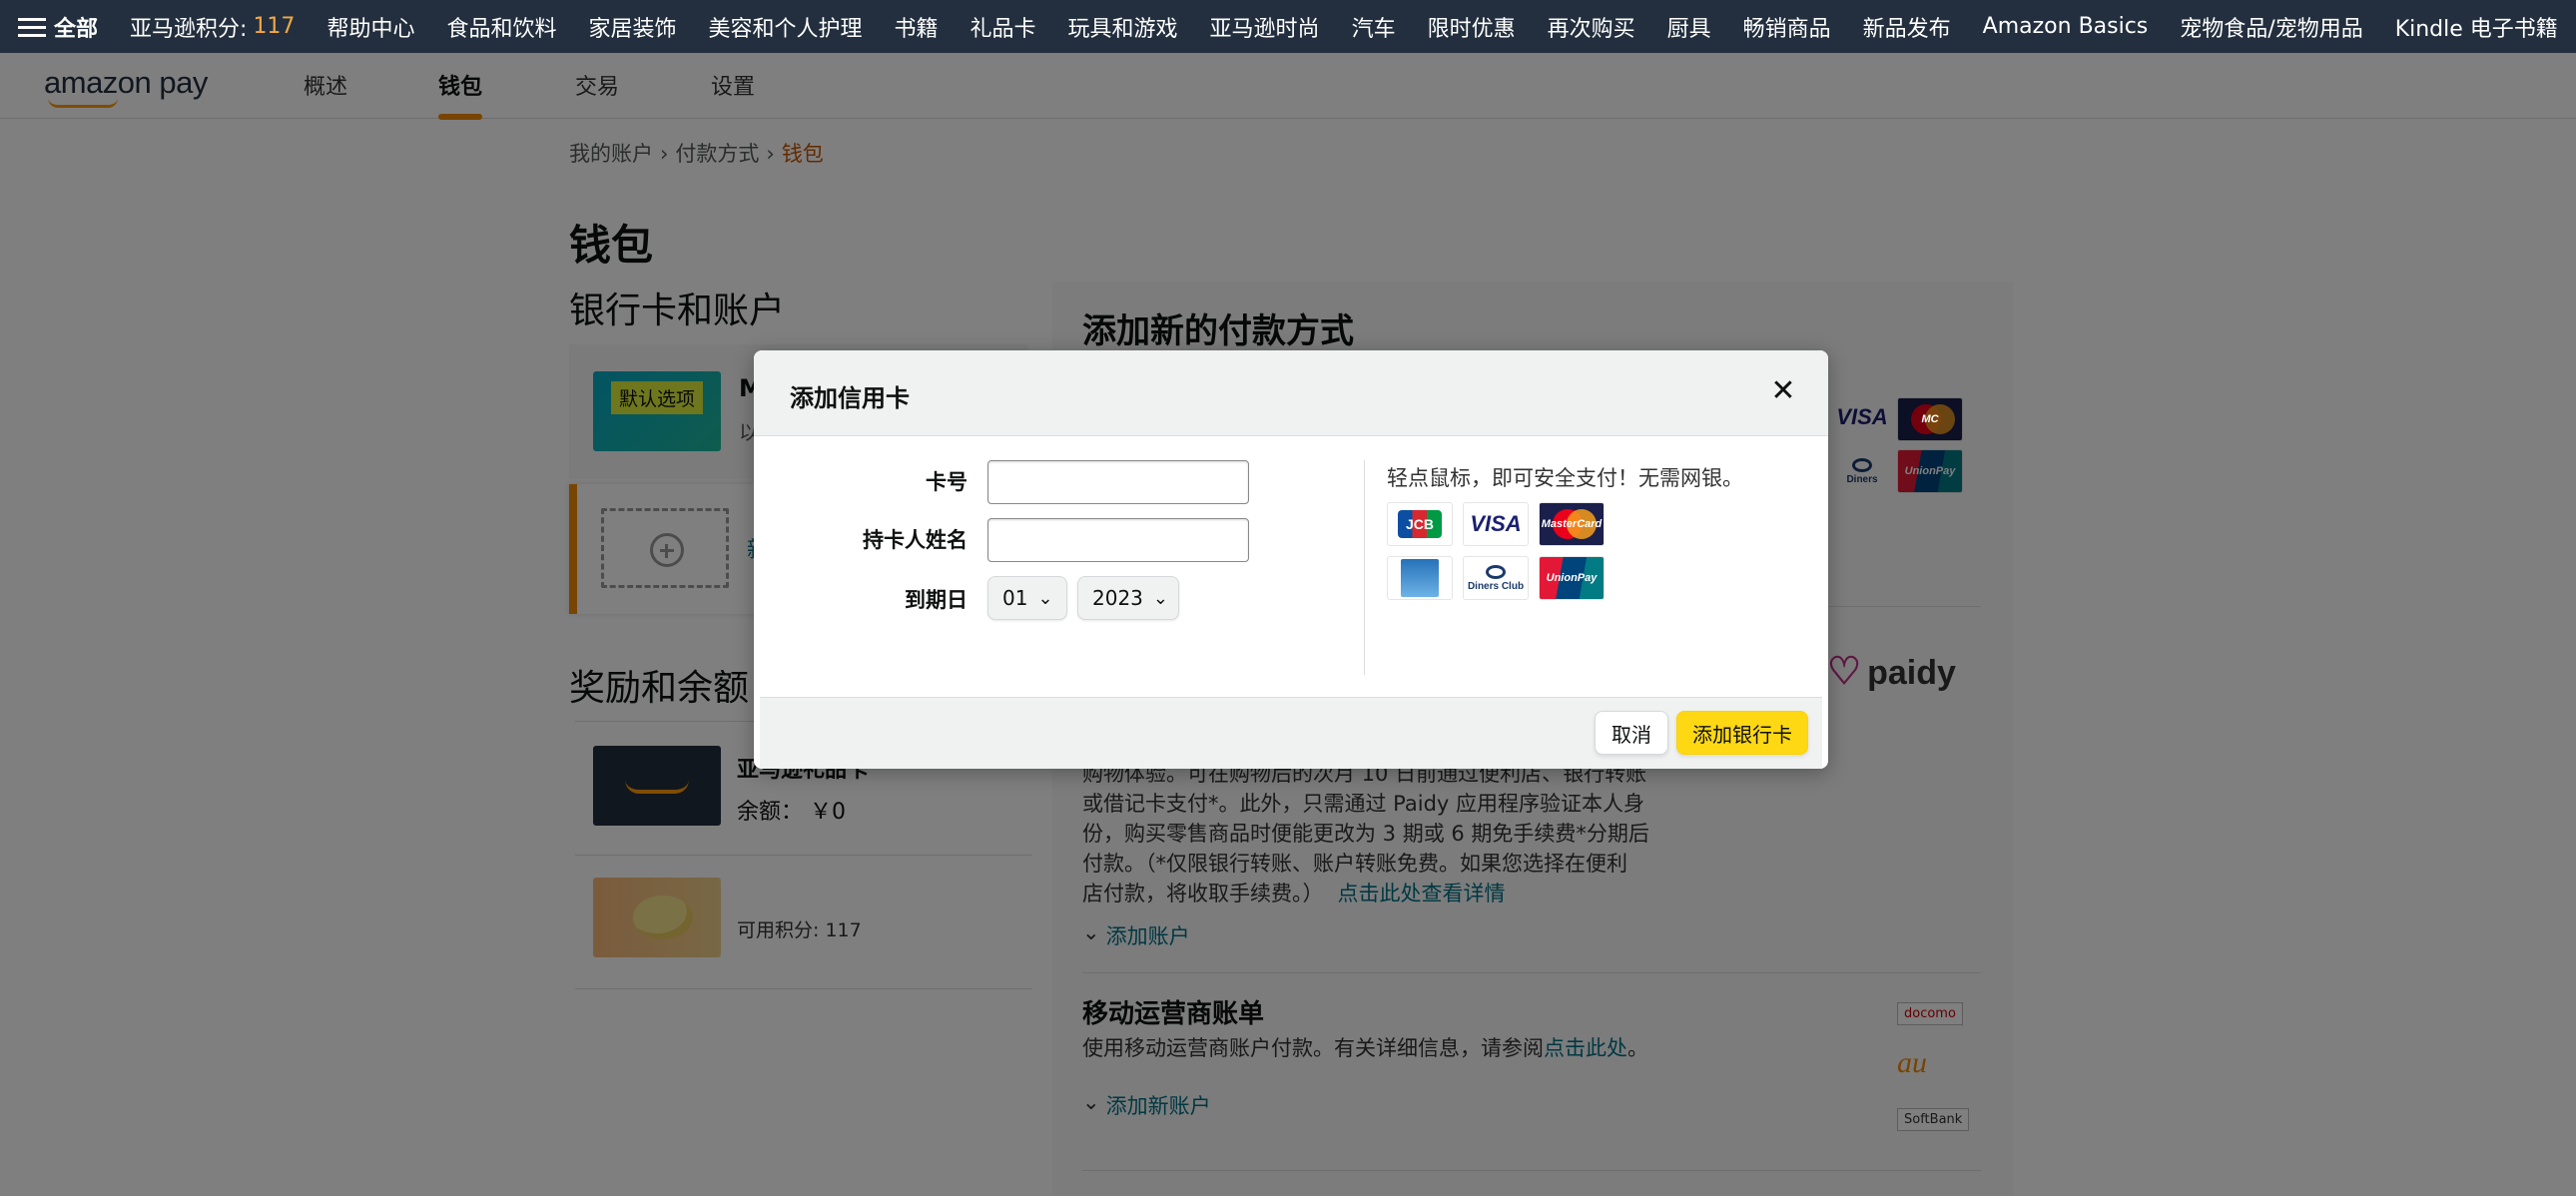 Image resolution: width=2576 pixels, height=1196 pixels. Describe the element at coordinates (32, 27) in the screenshot. I see `hamburger-icon` at that location.